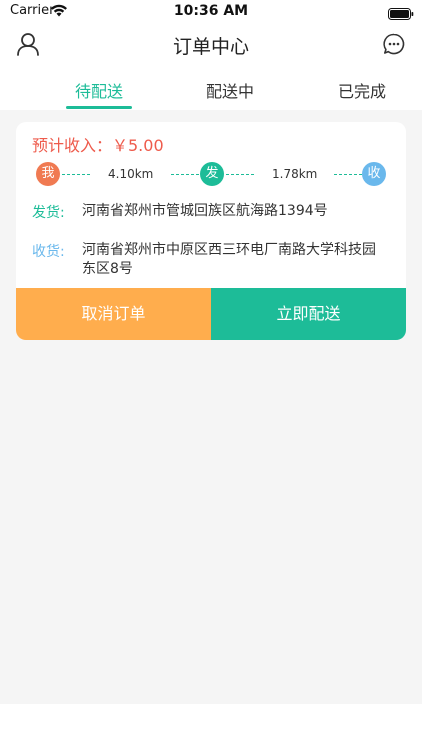 The image size is (422, 750). What do you see at coordinates (131, 174) in the screenshot?
I see `distance-to-pickup: 4.10km` at bounding box center [131, 174].